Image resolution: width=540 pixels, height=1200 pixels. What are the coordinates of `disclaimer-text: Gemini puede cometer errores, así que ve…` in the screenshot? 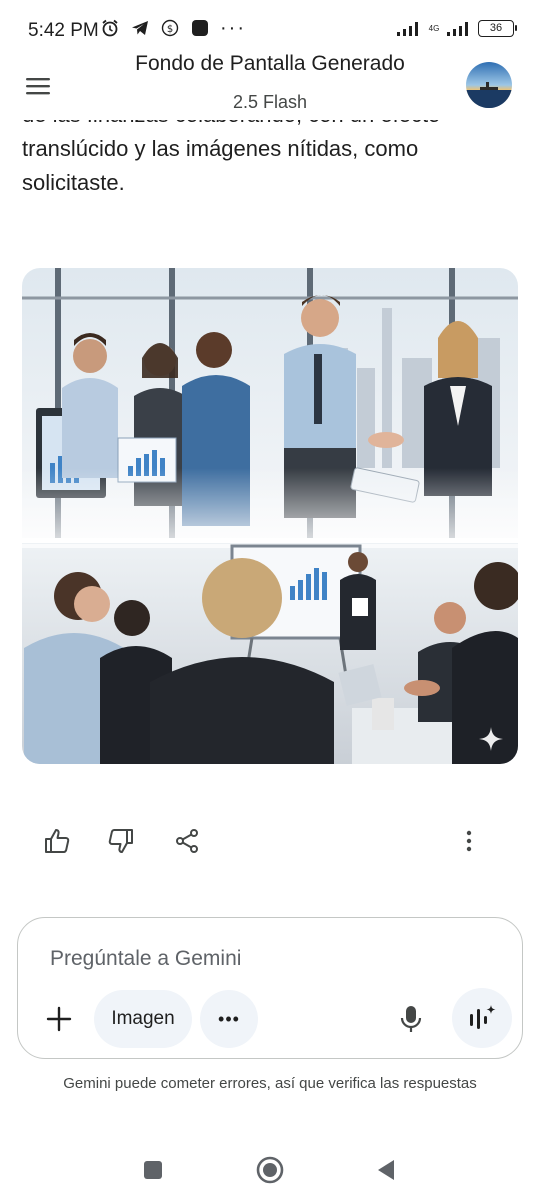 It's located at (270, 1083).